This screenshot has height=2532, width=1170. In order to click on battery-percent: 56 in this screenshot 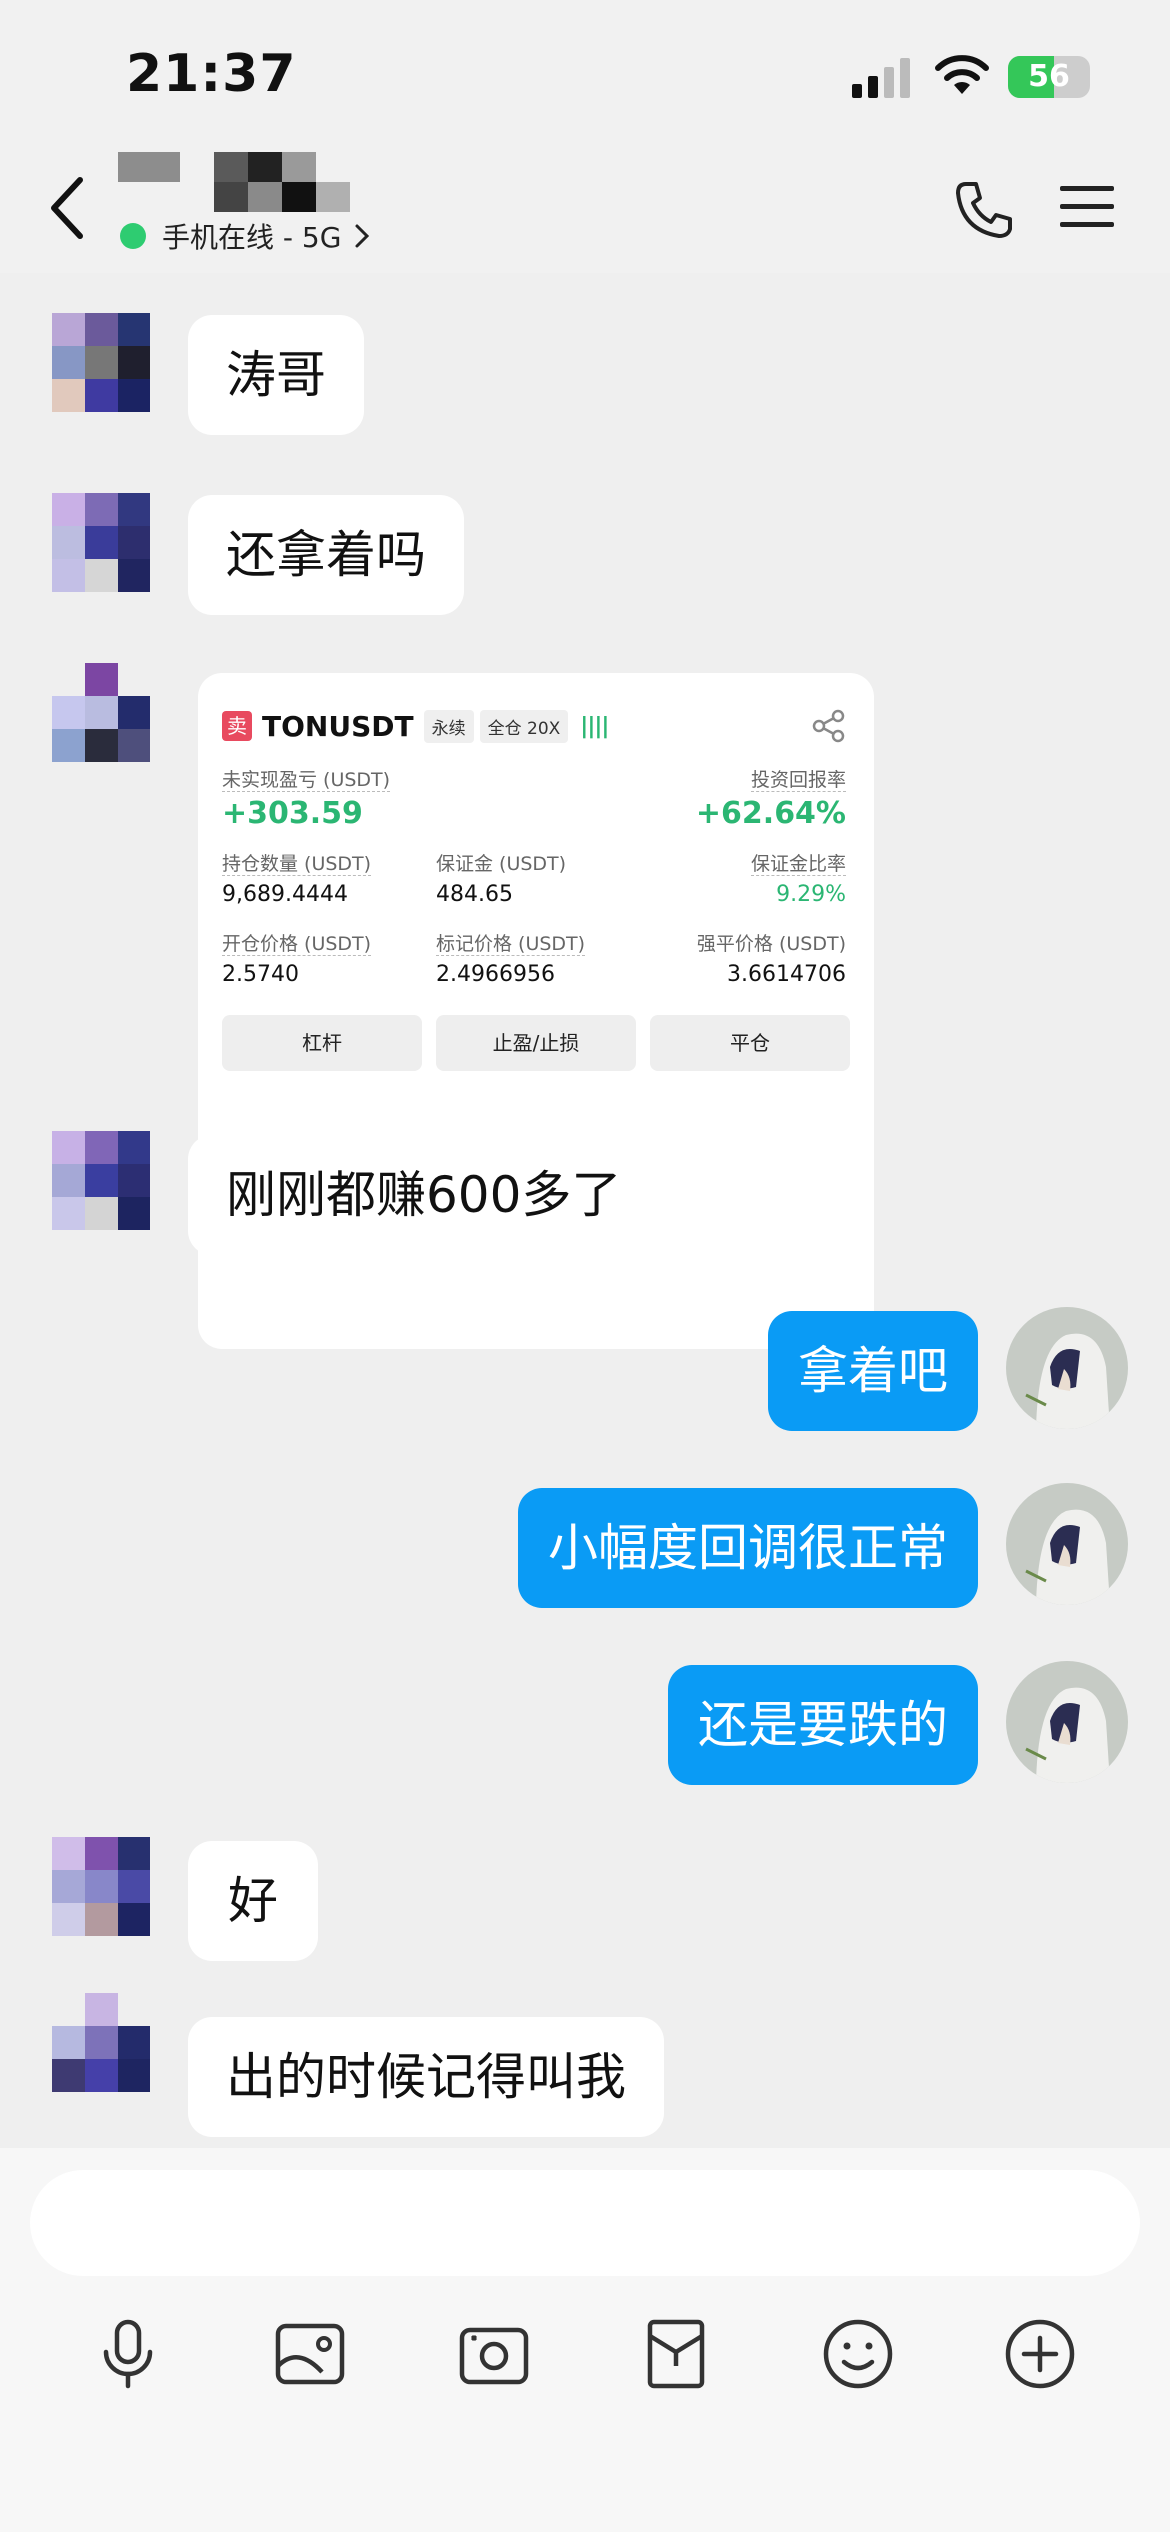, I will do `click(1049, 76)`.